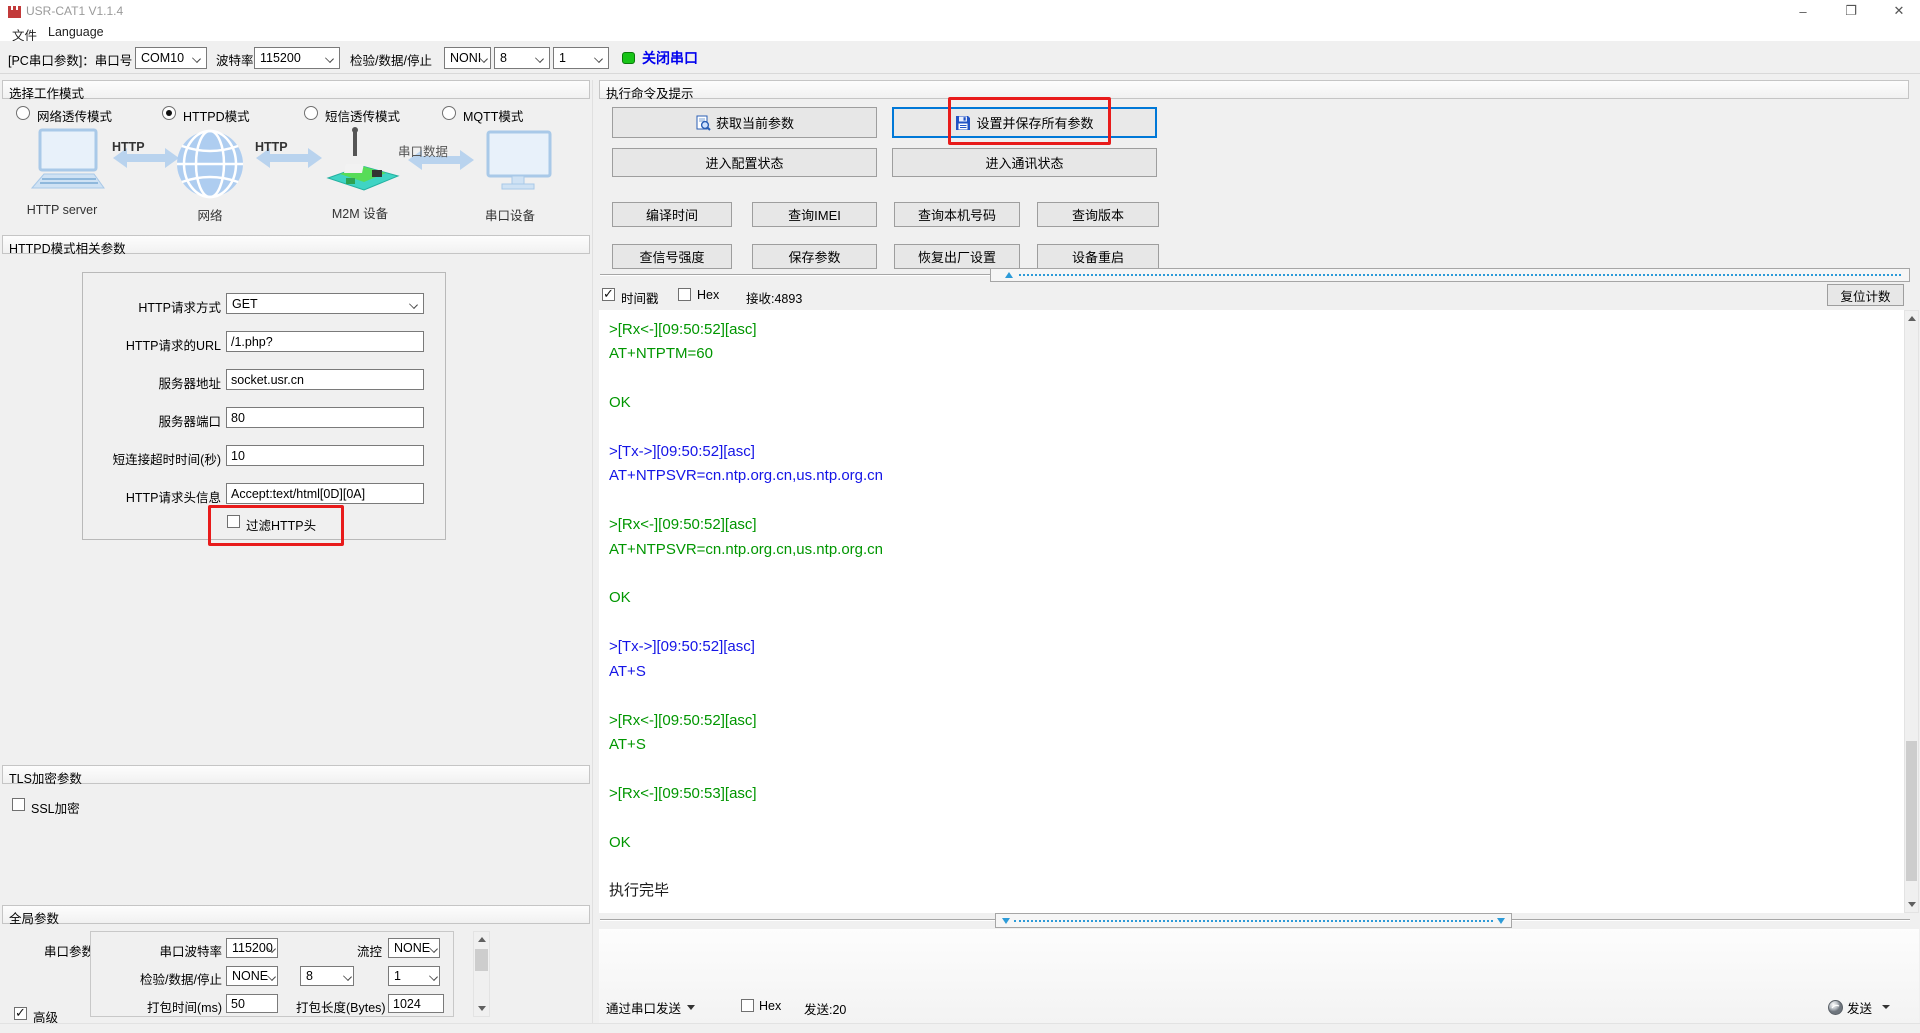 Image resolution: width=1920 pixels, height=1033 pixels. Describe the element at coordinates (1899, 11) in the screenshot. I see `close-button: ✕` at that location.